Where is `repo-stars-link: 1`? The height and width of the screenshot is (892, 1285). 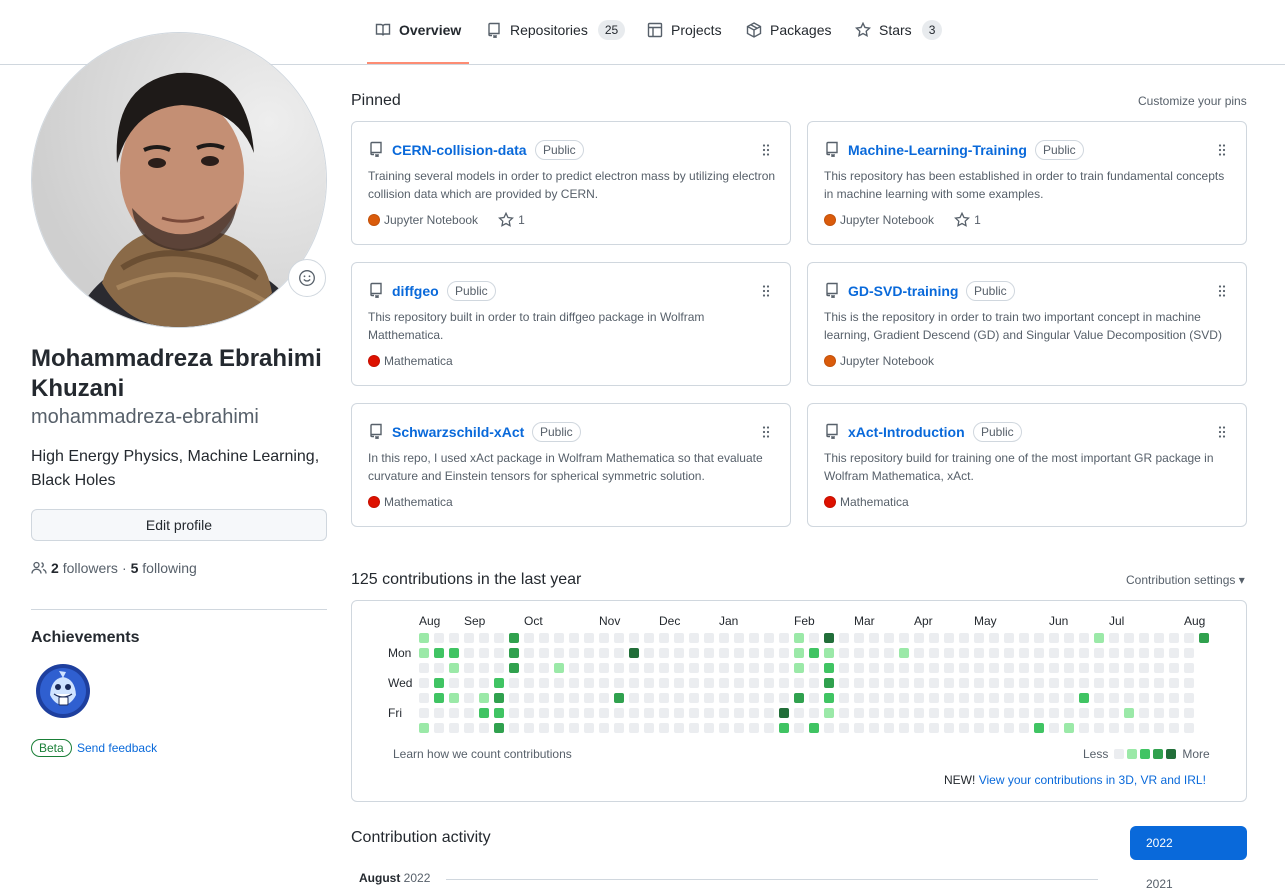 repo-stars-link: 1 is located at coordinates (967, 220).